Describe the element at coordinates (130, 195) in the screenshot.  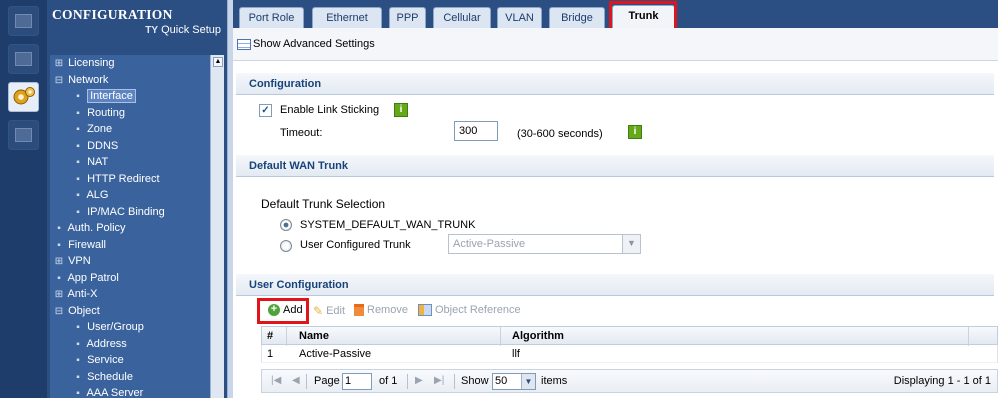
I see `sidebar-item-alg: ▪ ALG` at that location.